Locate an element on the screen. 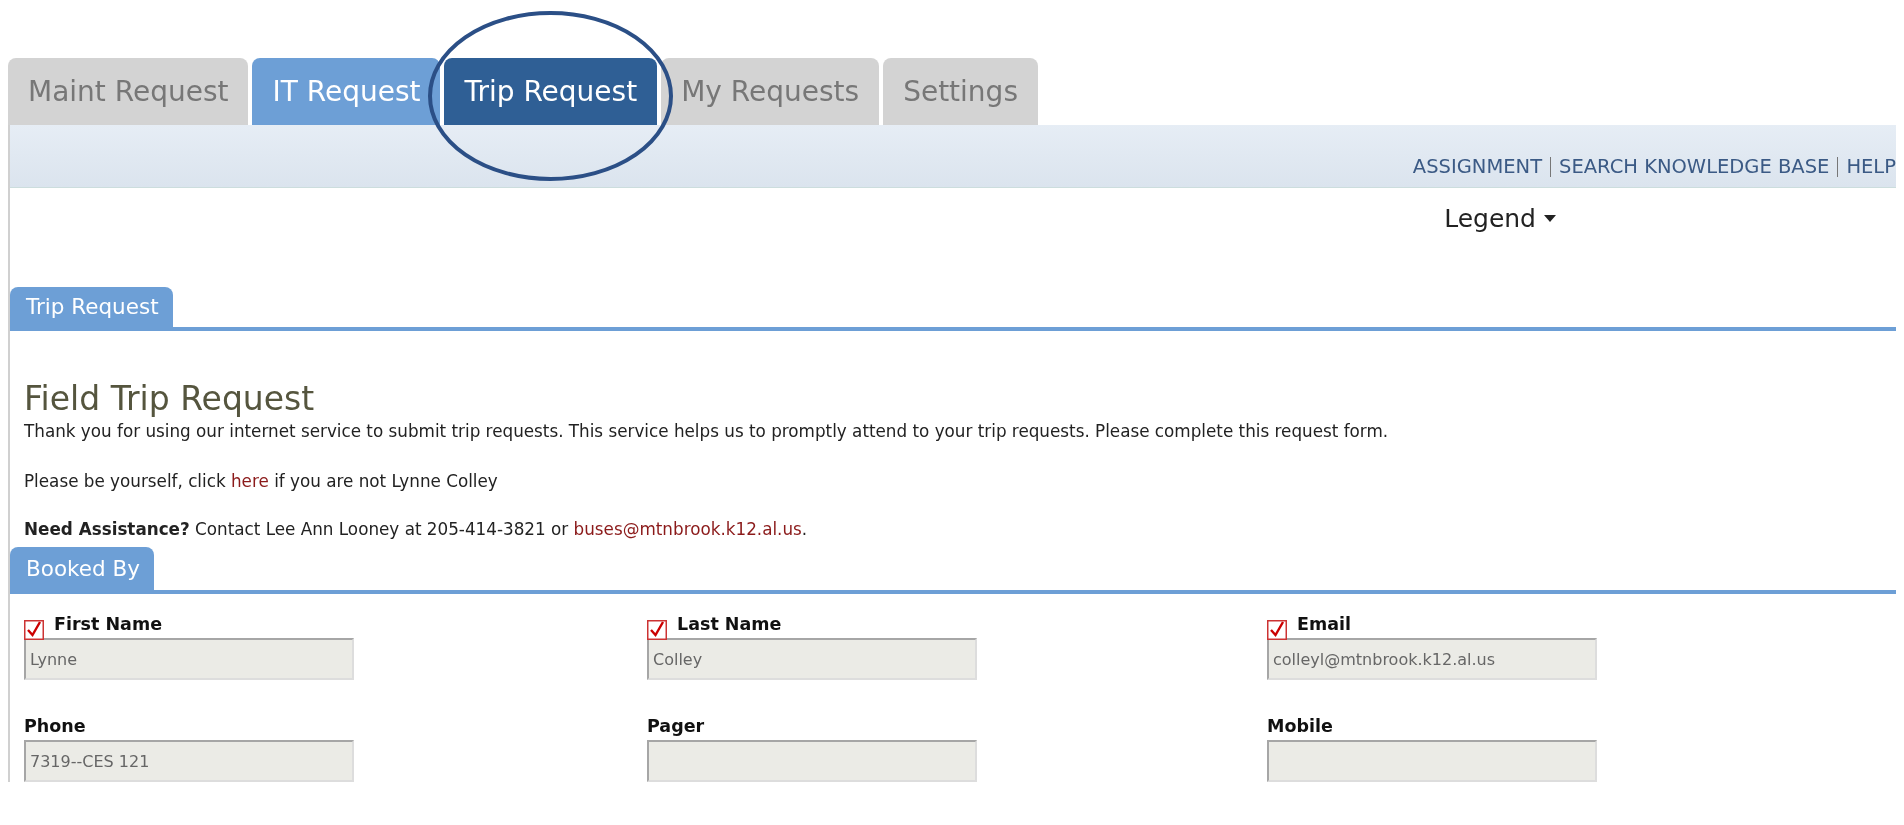 The image size is (1904, 825). nav-tab: Settings is located at coordinates (960, 91).